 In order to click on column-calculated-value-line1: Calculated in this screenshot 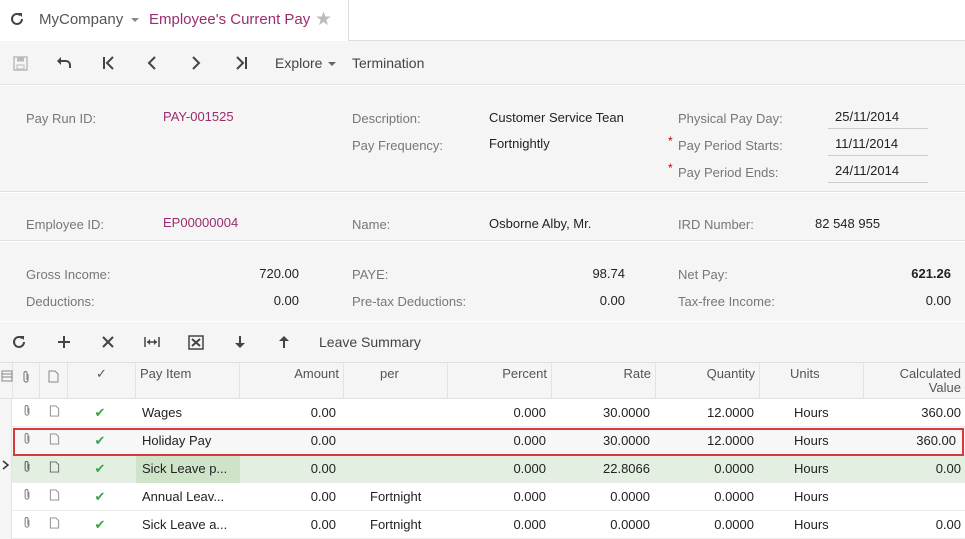, I will do `click(930, 373)`.